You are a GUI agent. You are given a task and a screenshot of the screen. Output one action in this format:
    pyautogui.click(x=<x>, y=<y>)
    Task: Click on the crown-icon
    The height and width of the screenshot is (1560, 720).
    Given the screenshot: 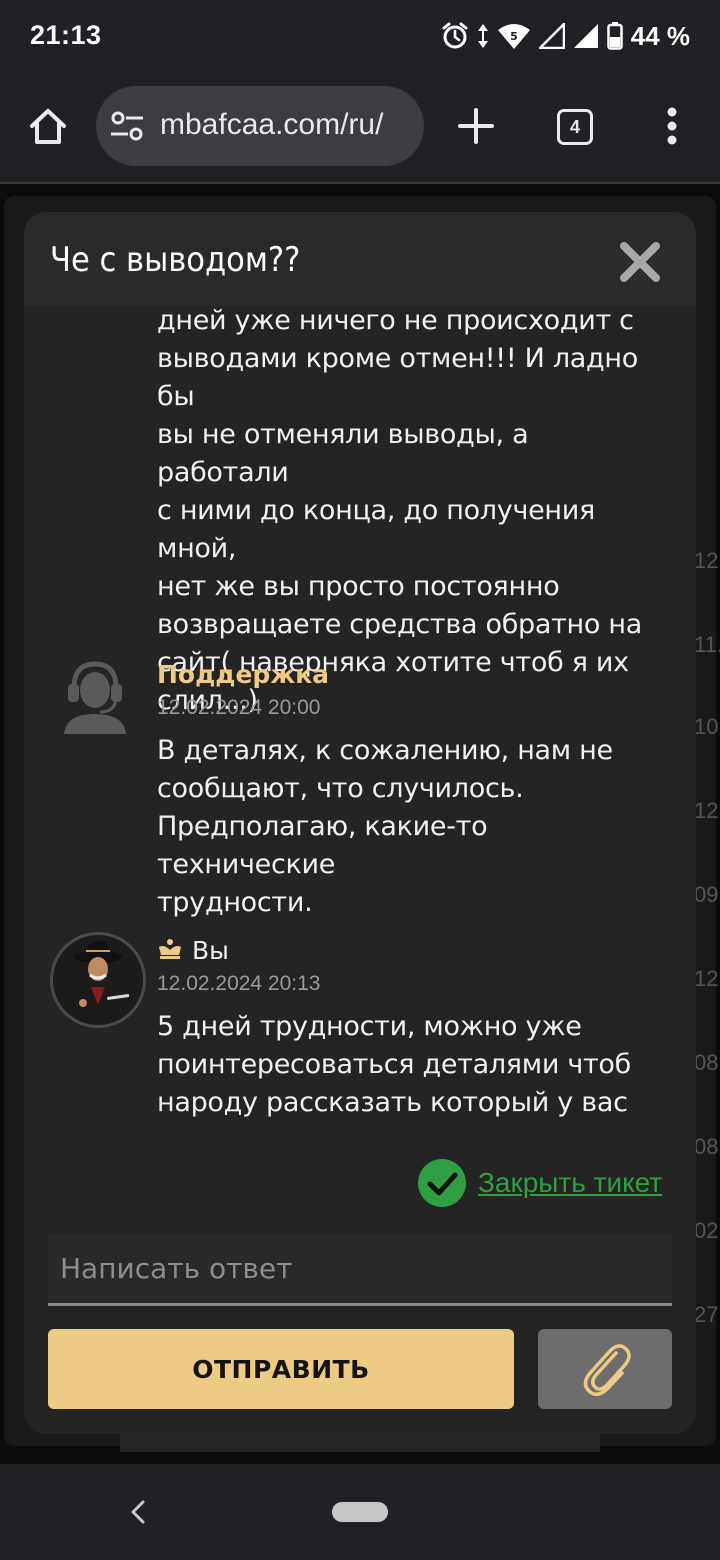 What is the action you would take?
    pyautogui.click(x=170, y=949)
    